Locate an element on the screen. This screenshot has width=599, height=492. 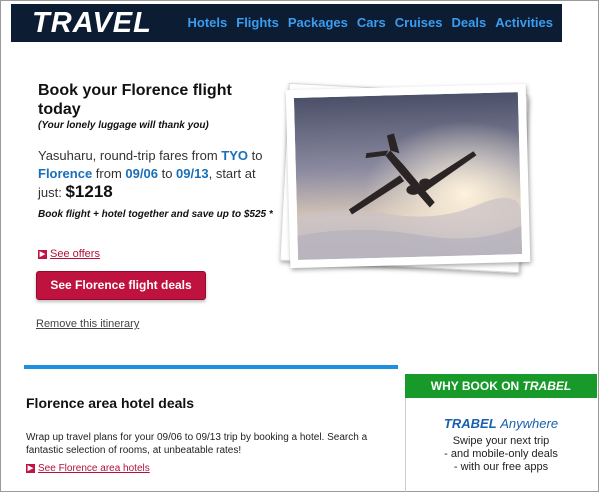
nav-hotels: Hotels is located at coordinates (208, 22).